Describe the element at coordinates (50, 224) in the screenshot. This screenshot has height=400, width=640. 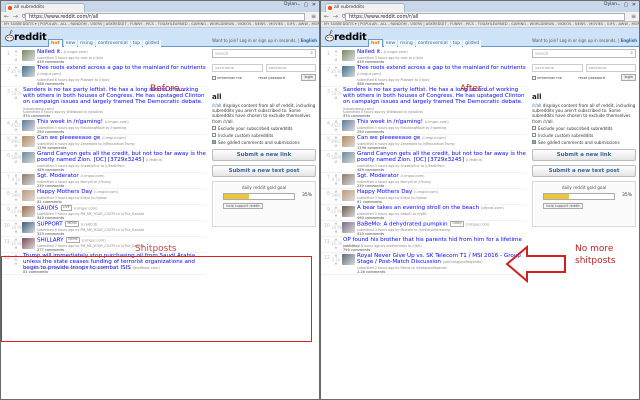
I see `post-title-text: SUPPORT` at that location.